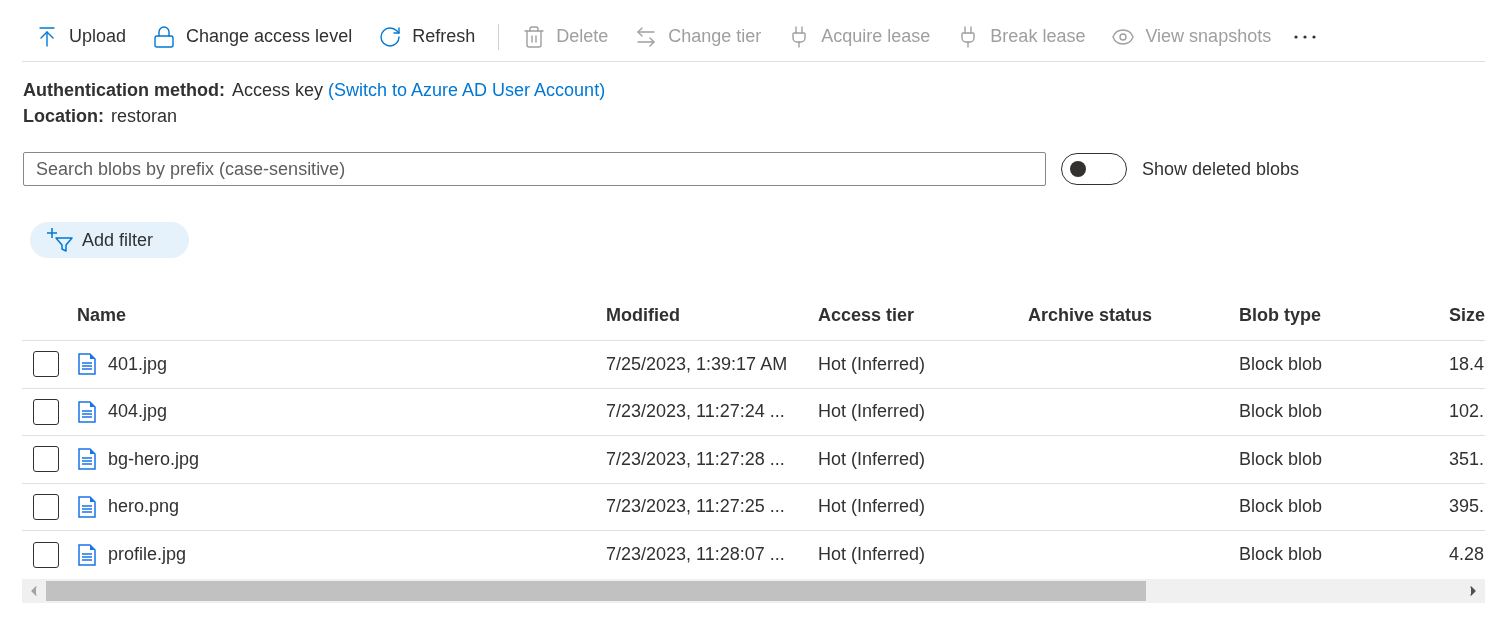 The width and height of the screenshot is (1508, 636). What do you see at coordinates (866, 315) in the screenshot?
I see `column-header: Access tier` at bounding box center [866, 315].